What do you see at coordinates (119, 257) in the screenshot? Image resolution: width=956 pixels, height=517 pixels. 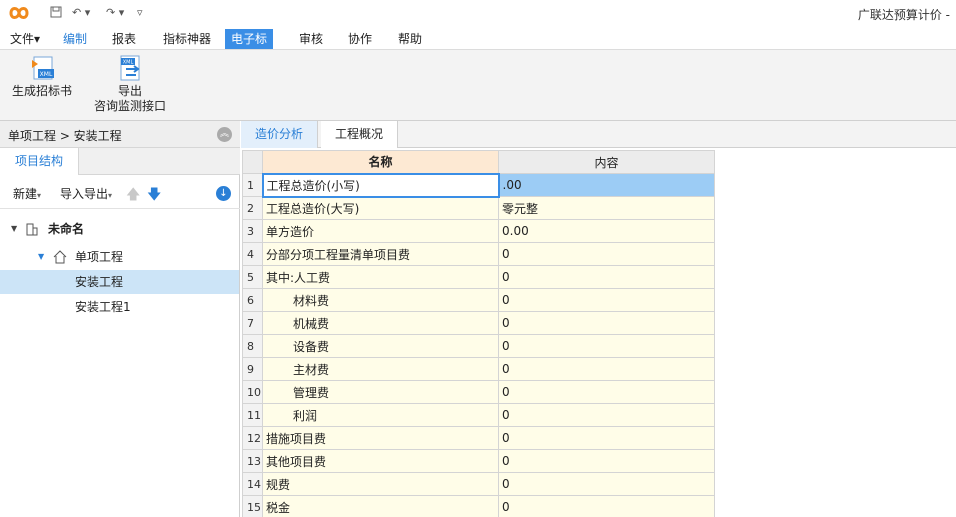 I see `tree-node-single: ▼ 单项工程` at bounding box center [119, 257].